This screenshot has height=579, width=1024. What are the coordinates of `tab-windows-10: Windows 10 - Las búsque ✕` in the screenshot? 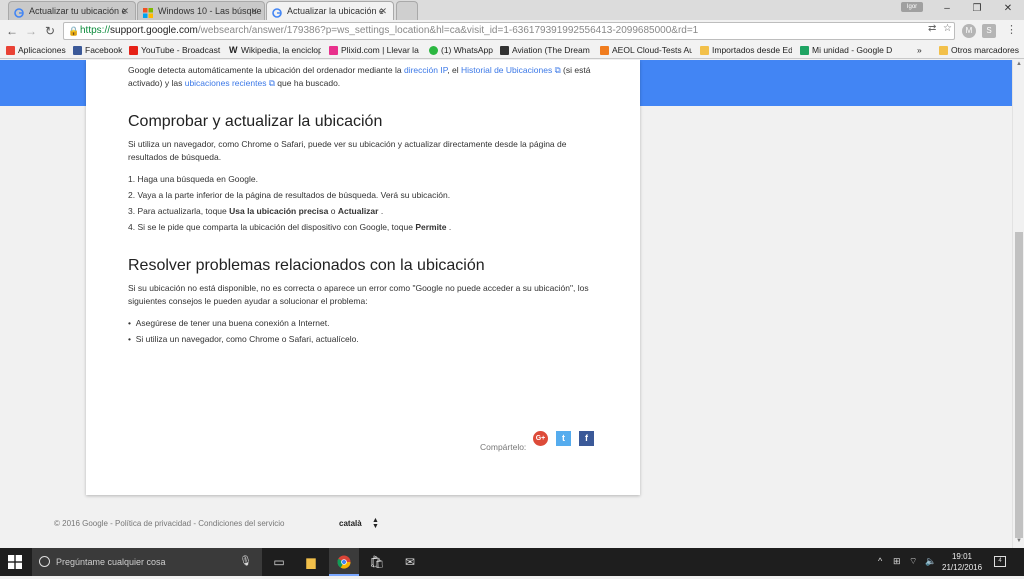 It's located at (201, 10).